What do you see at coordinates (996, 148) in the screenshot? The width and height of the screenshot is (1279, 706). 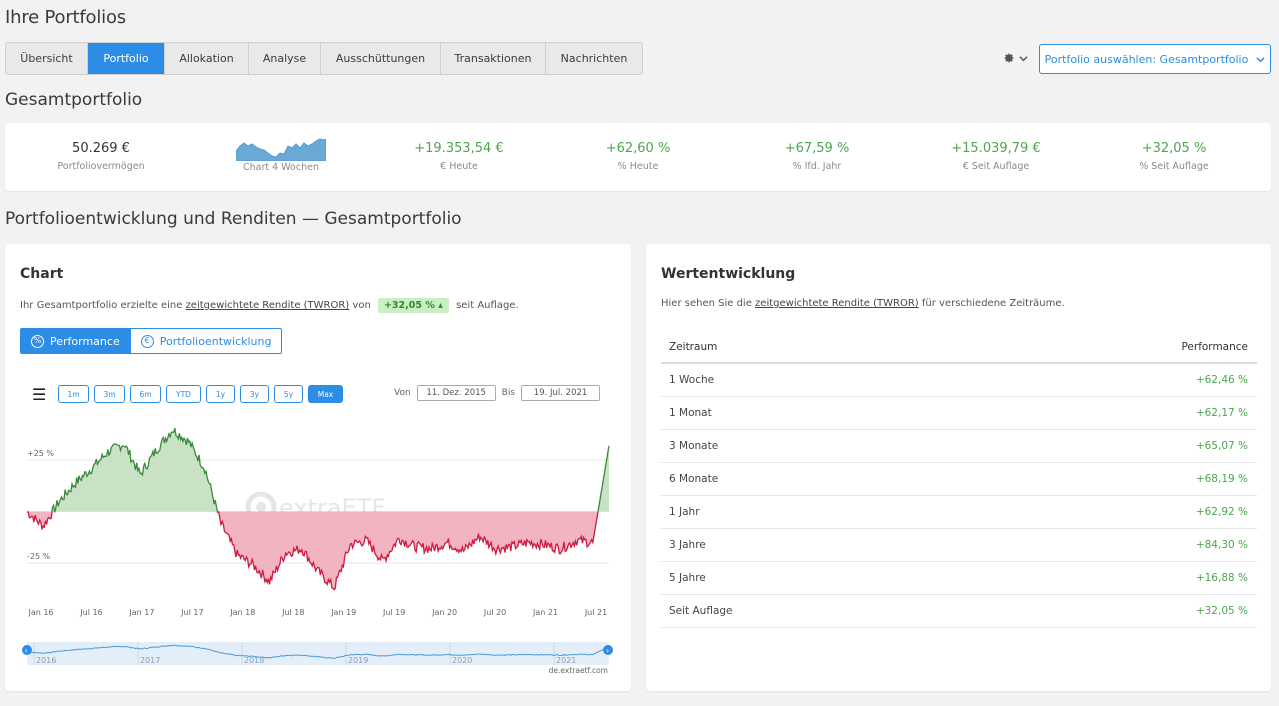 I see `kpi-value: +15.039,79 €` at bounding box center [996, 148].